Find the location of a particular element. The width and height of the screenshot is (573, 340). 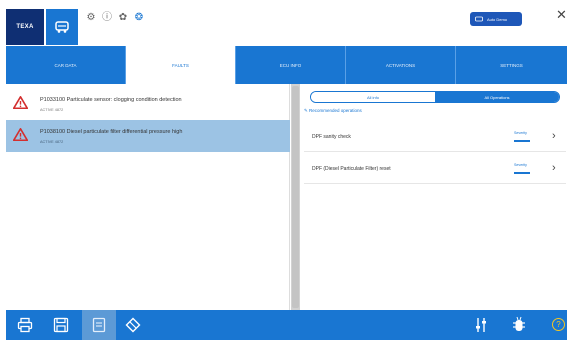

recommended-operations-label: ✎ Recommended operations is located at coordinates (333, 111).